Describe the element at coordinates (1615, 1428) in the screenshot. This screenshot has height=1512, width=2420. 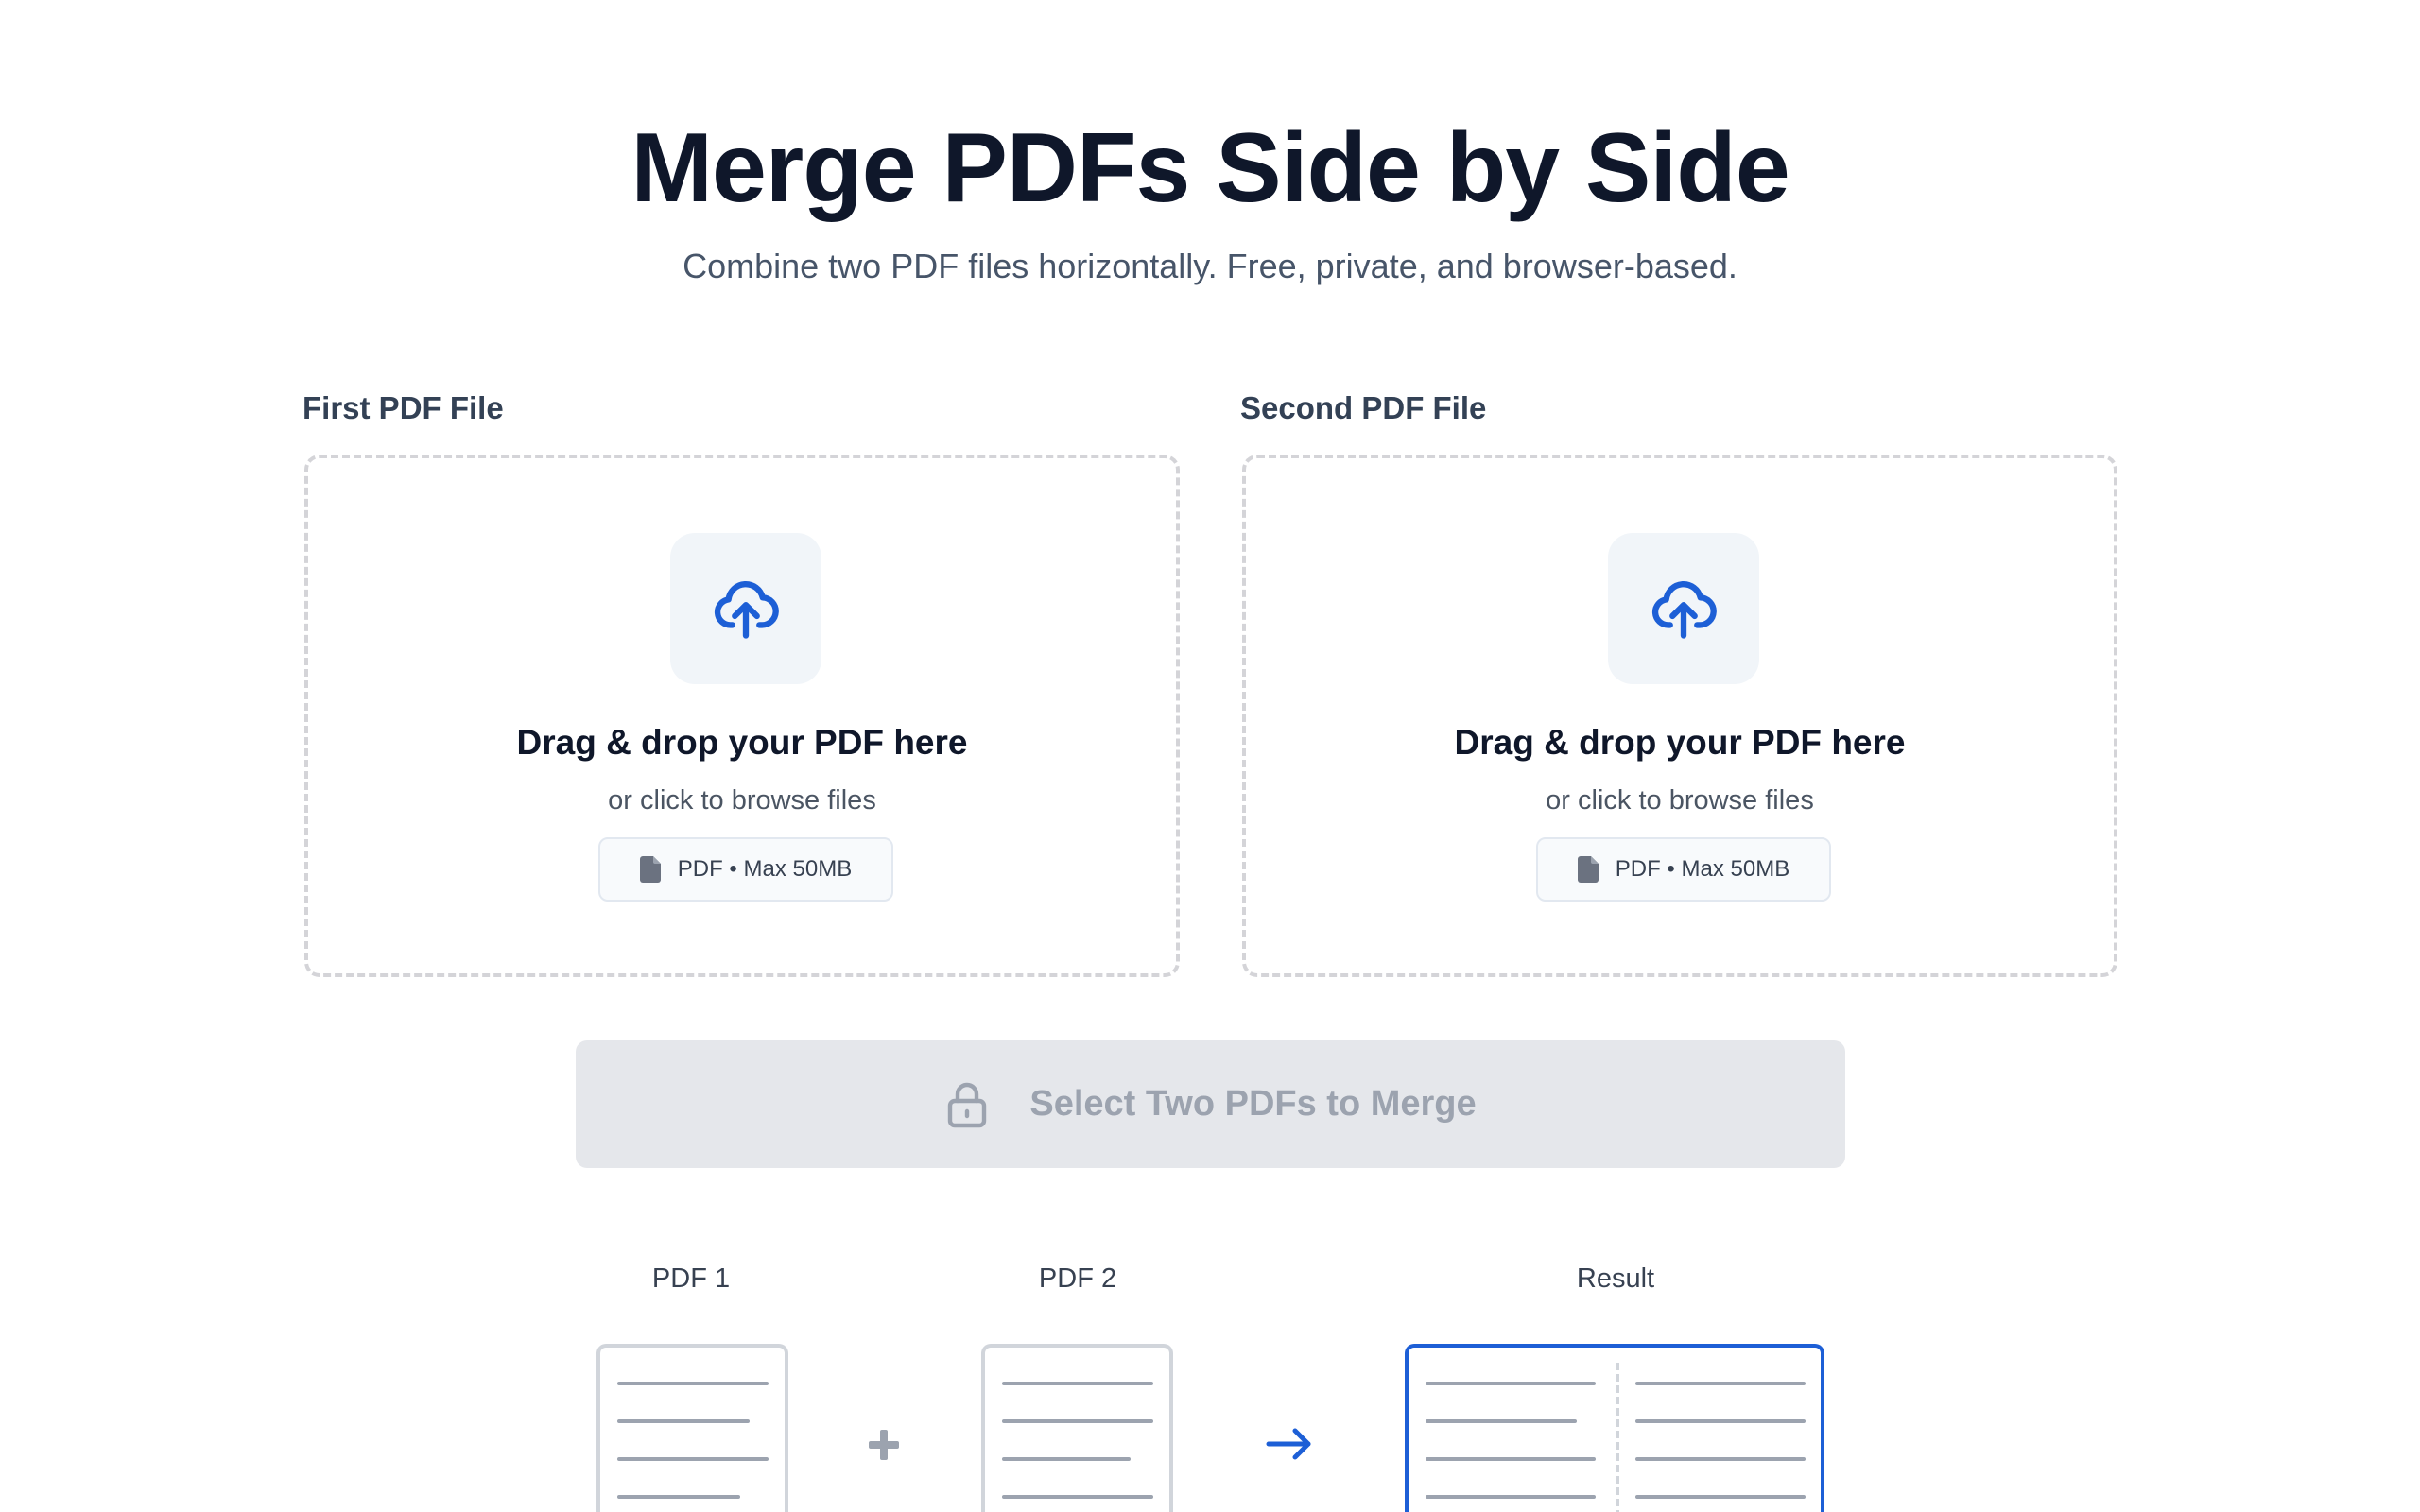
I see `diagram-result-page` at that location.